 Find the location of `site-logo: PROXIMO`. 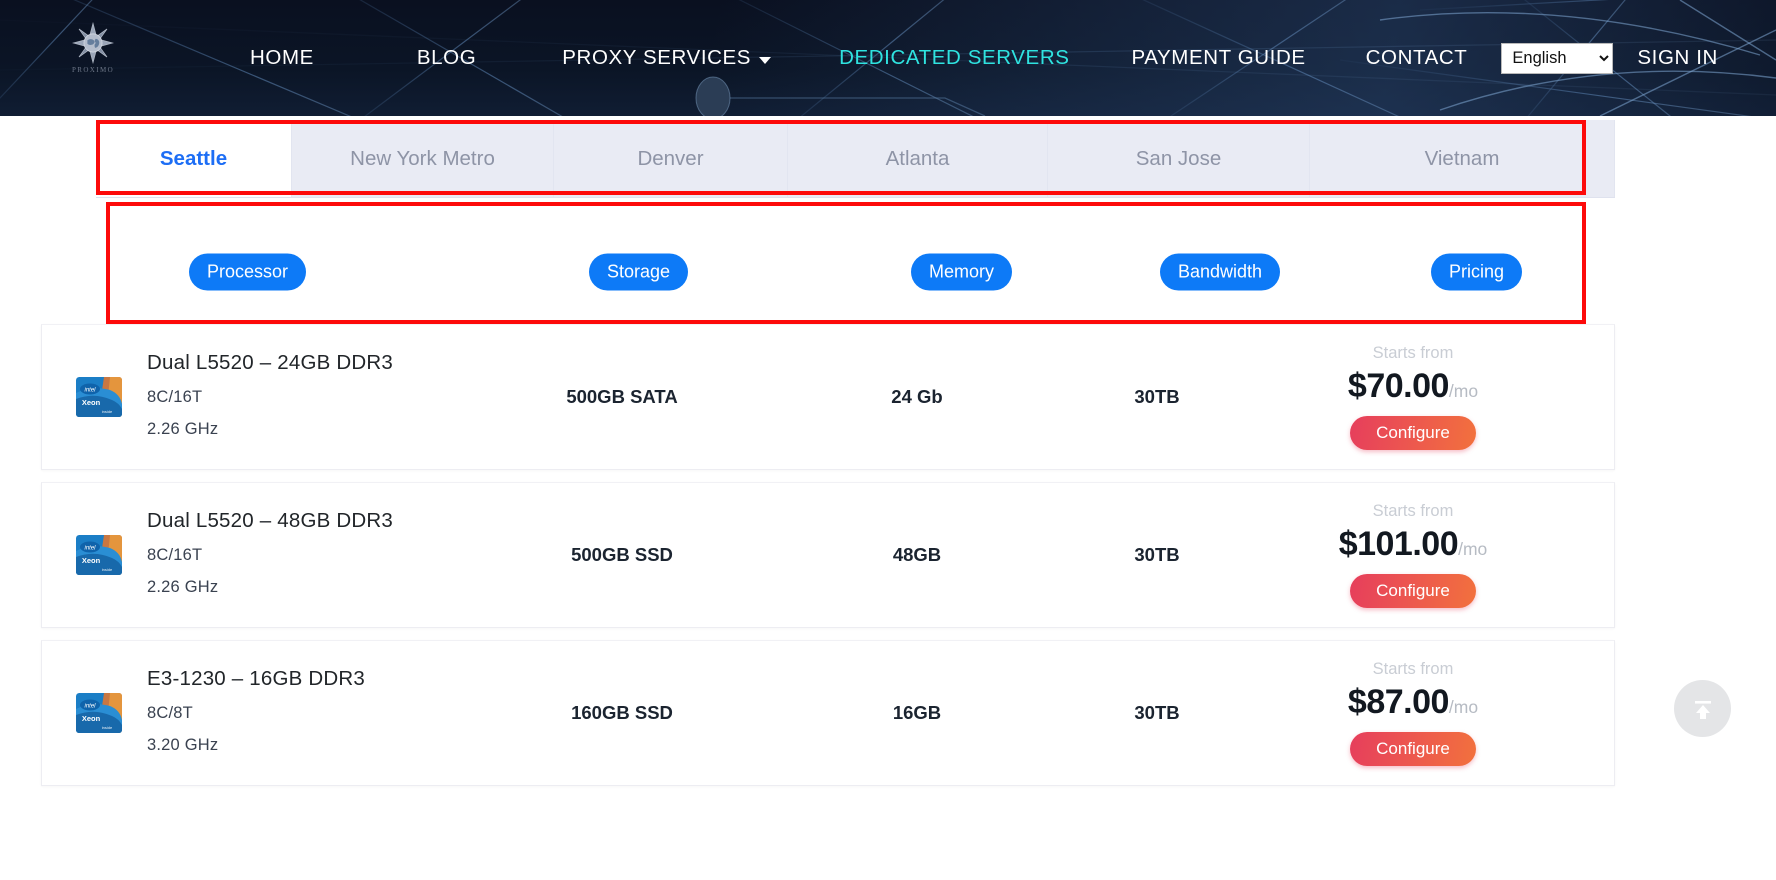

site-logo: PROXIMO is located at coordinates (93, 53).